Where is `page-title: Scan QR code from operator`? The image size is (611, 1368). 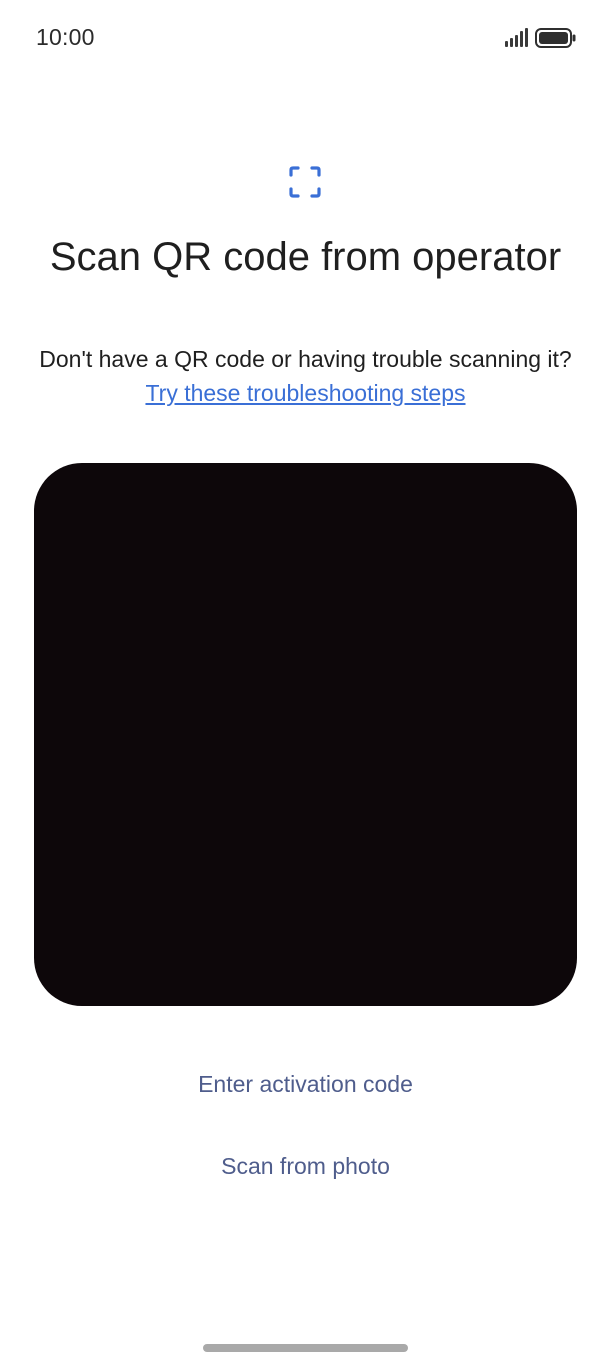 page-title: Scan QR code from operator is located at coordinates (305, 257).